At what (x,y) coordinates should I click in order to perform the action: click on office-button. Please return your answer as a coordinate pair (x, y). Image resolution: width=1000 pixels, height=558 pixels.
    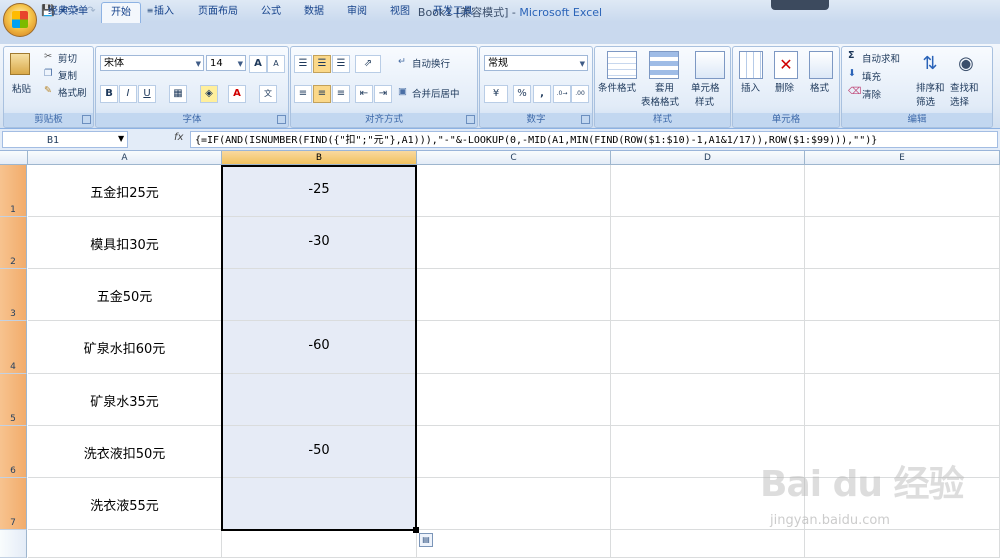
    Looking at the image, I should click on (20, 20).